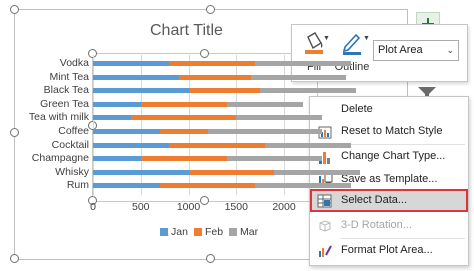 The width and height of the screenshot is (474, 271). Describe the element at coordinates (236, 207) in the screenshot. I see `x-tick-label: 1500` at that location.